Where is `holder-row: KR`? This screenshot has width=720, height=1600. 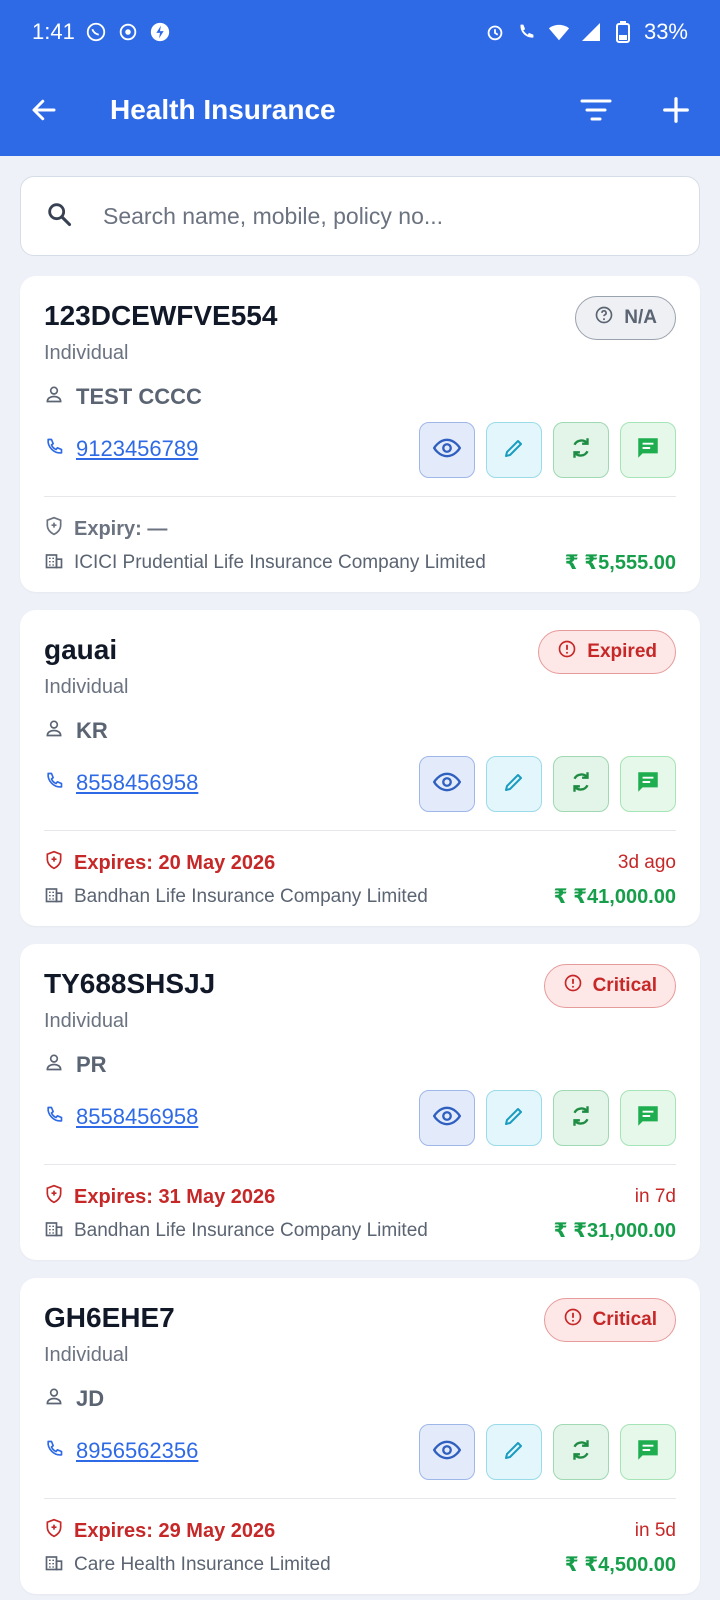
holder-row: KR is located at coordinates (76, 731).